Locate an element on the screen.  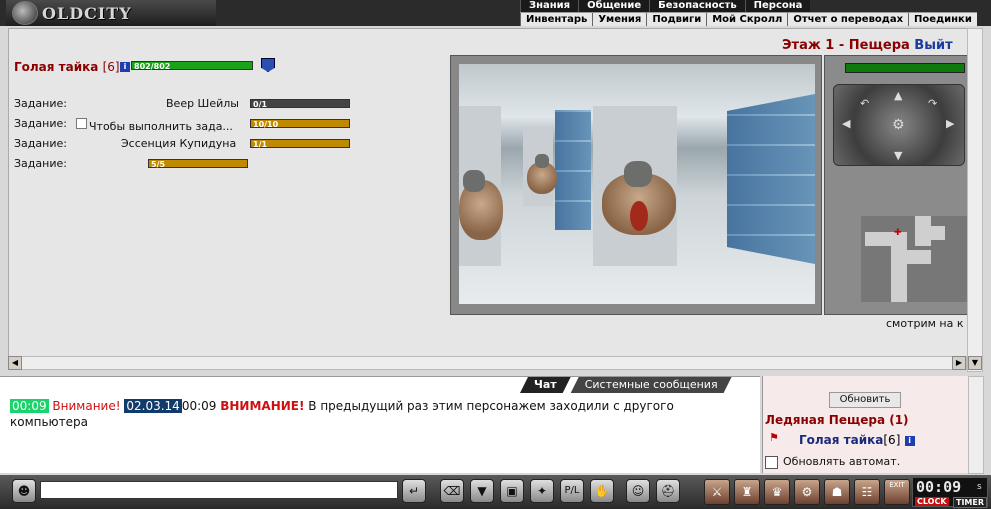
task-label-2: Задание: is located at coordinates (40, 123).